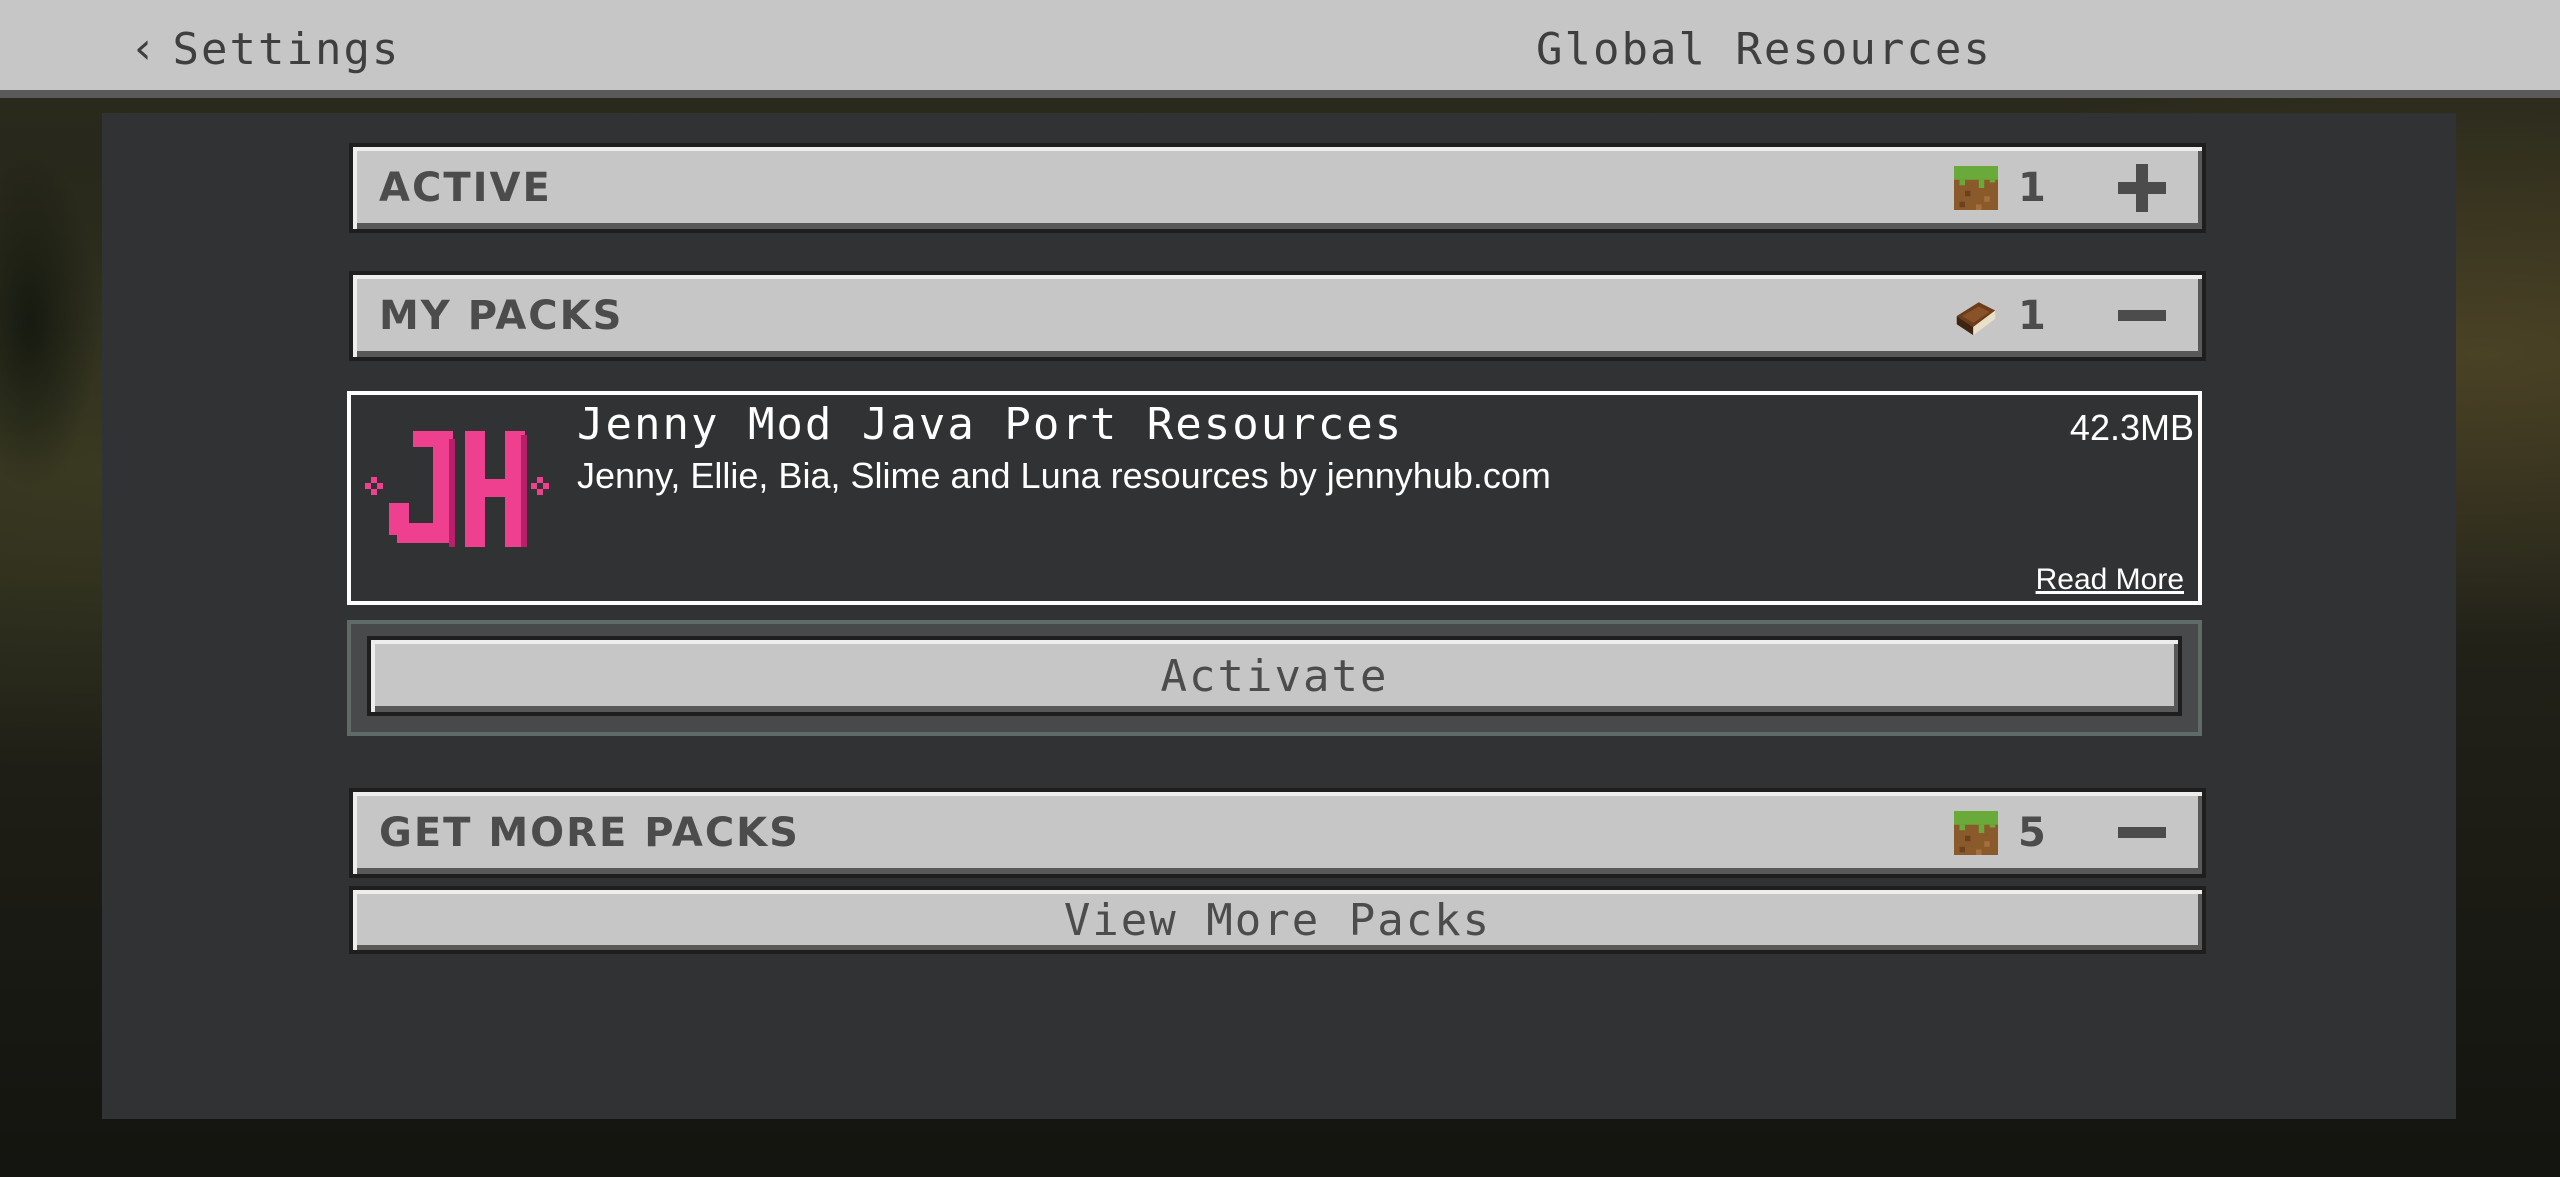  Describe the element at coordinates (1976, 319) in the screenshot. I see `book-icon` at that location.